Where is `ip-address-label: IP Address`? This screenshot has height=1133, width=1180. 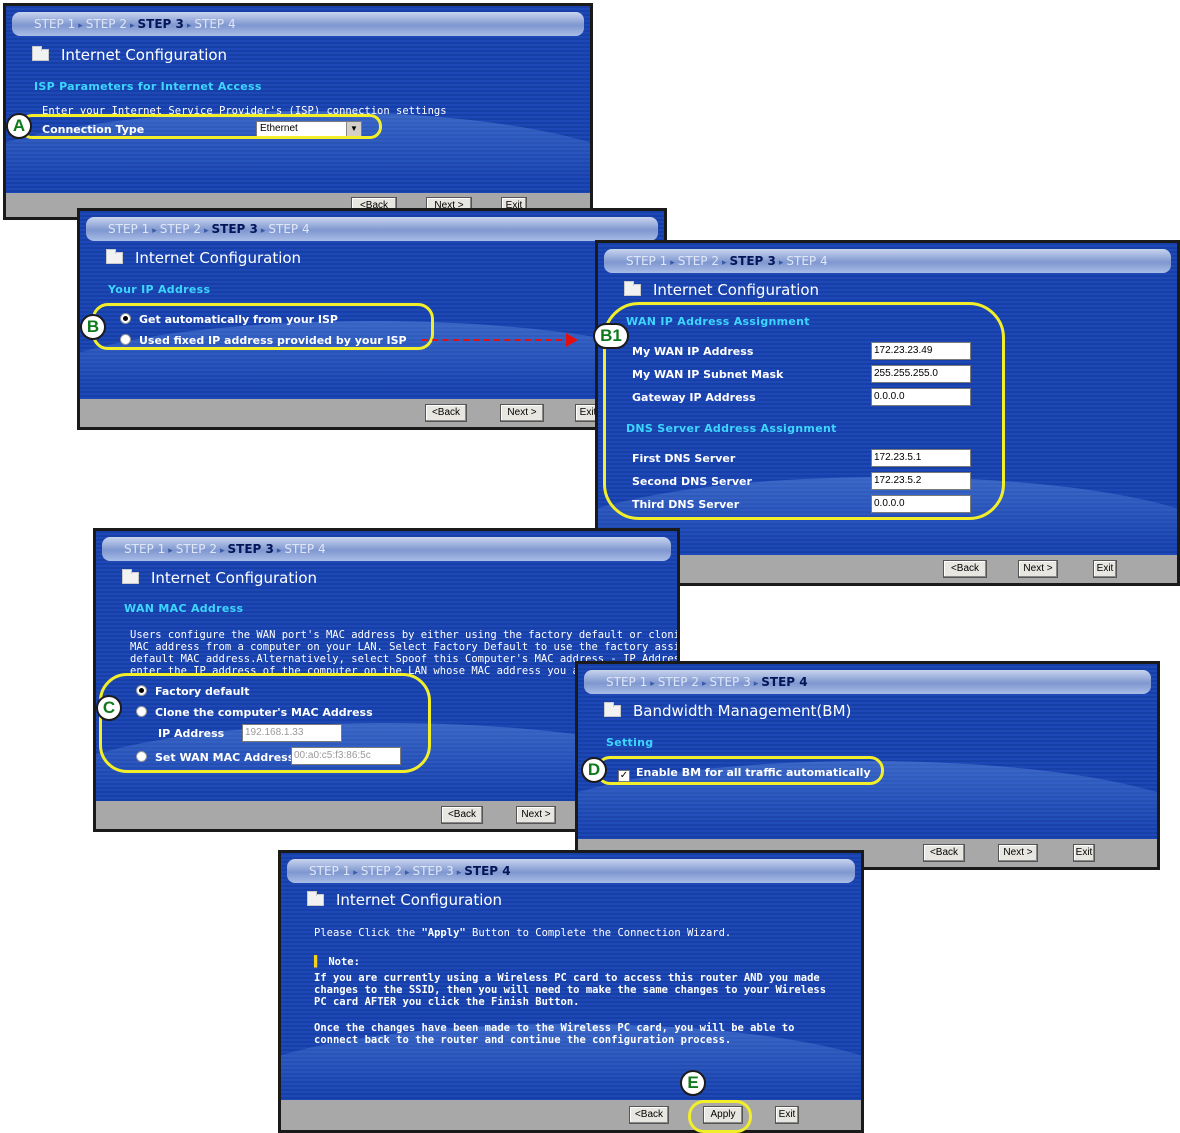 ip-address-label: IP Address is located at coordinates (191, 733).